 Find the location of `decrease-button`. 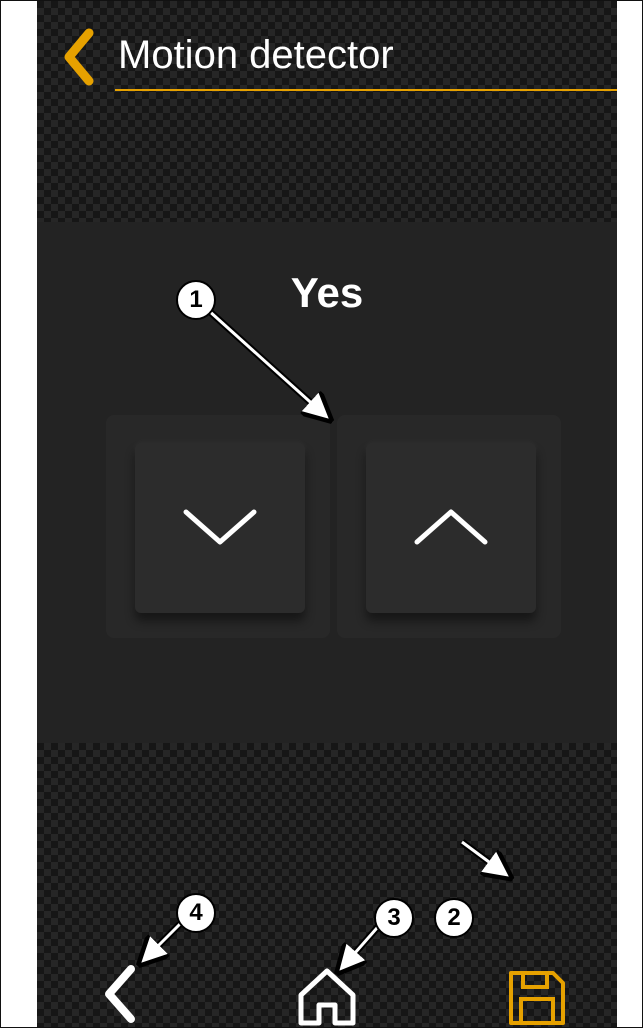

decrease-button is located at coordinates (220, 528).